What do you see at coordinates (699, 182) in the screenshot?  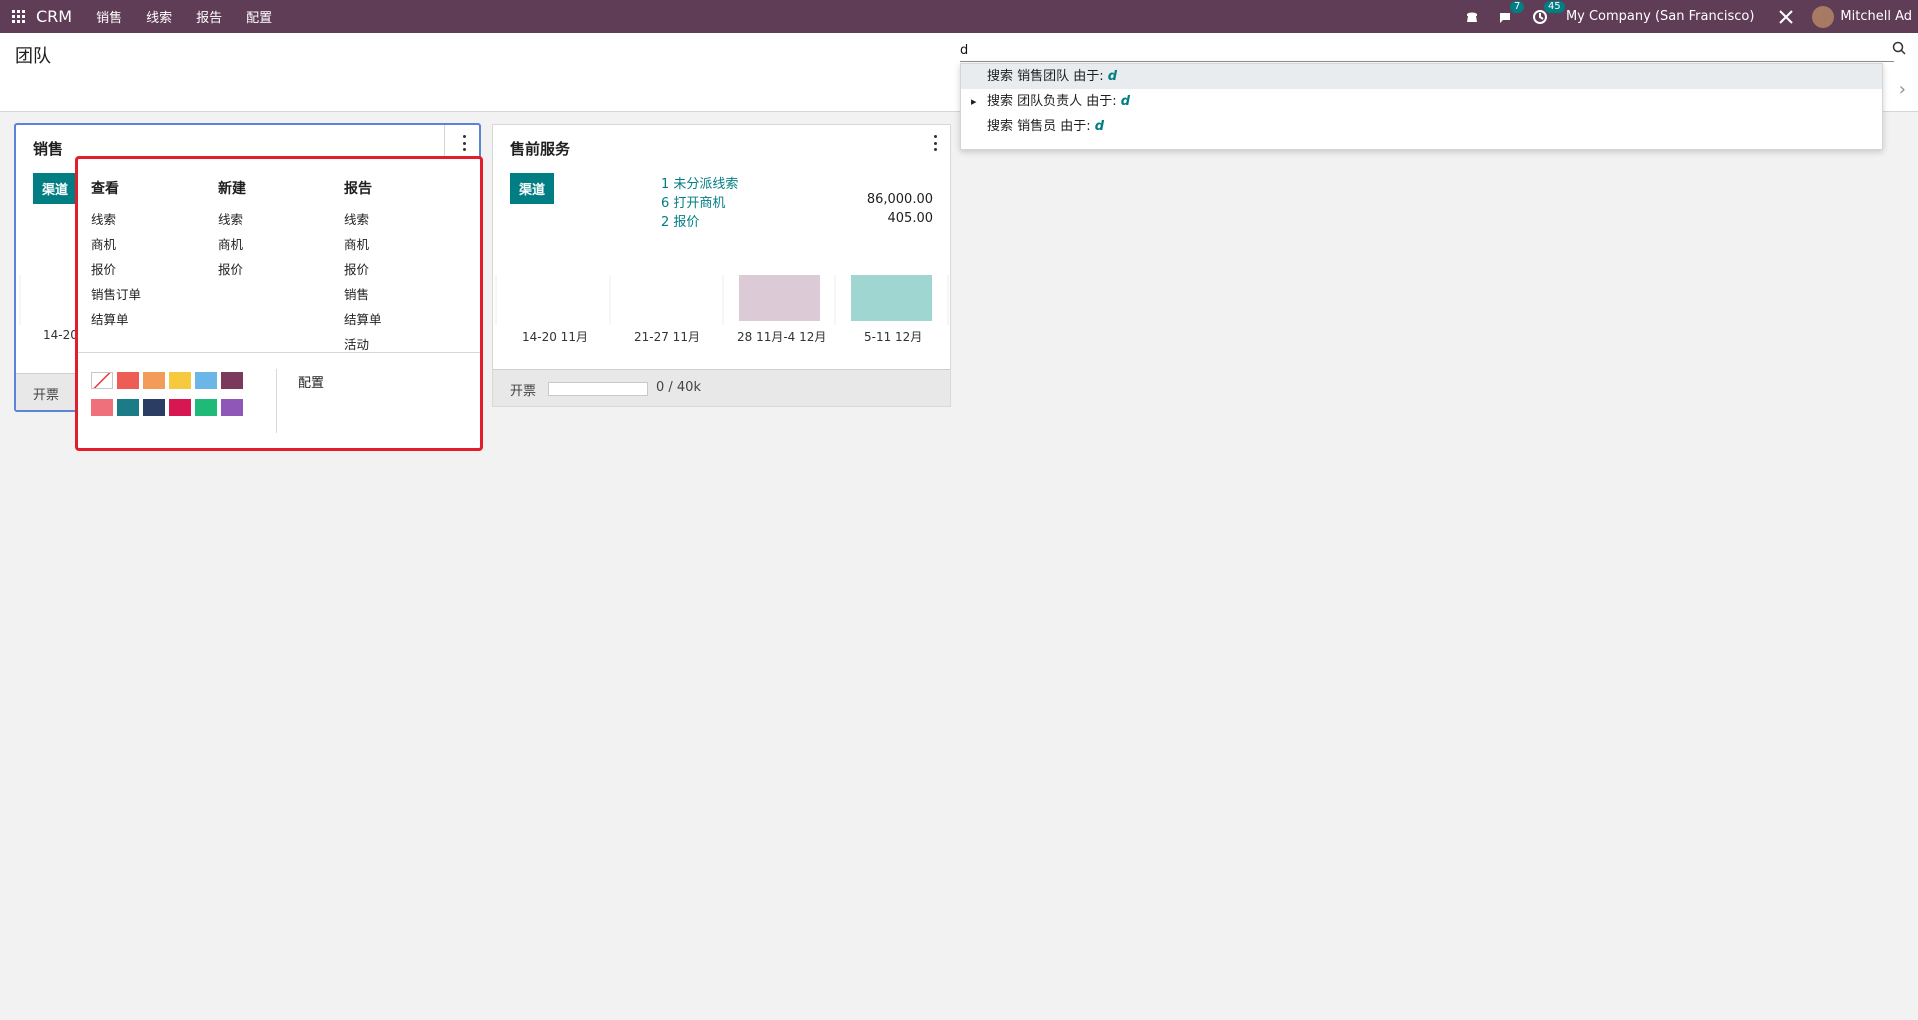 I see `unassigned-leads-link: 1 未分派线索` at bounding box center [699, 182].